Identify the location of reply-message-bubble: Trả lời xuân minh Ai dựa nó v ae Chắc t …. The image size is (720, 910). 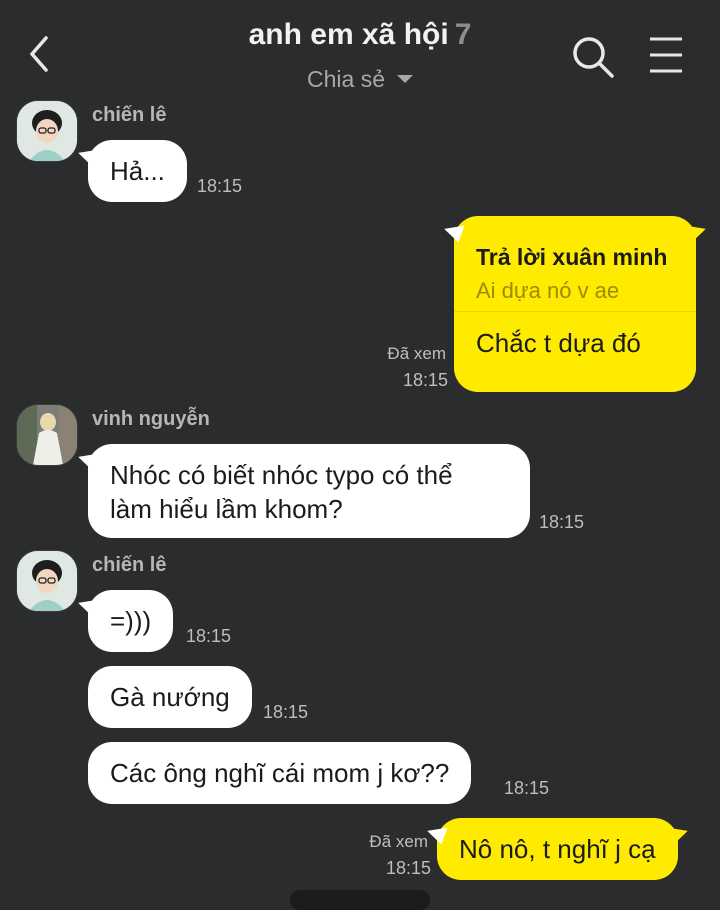
(575, 304).